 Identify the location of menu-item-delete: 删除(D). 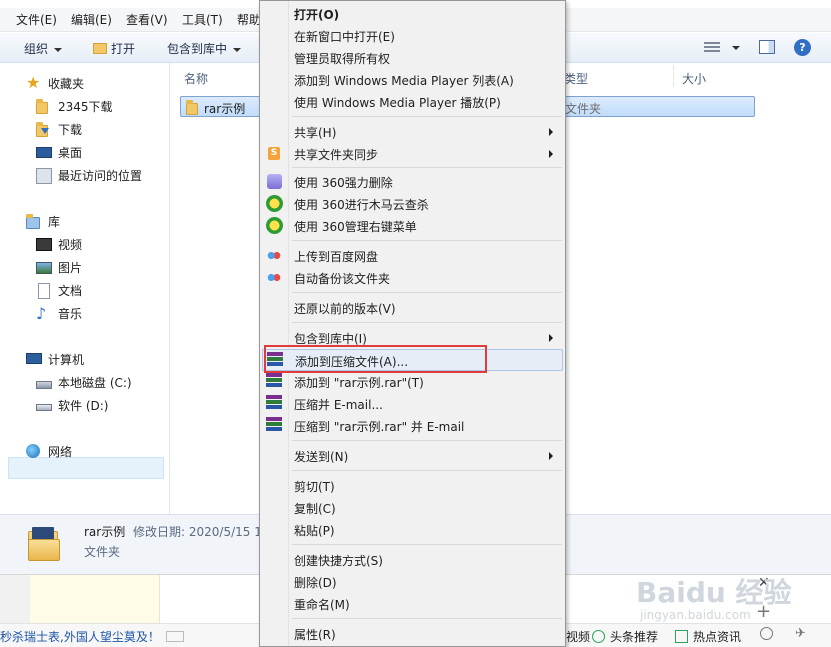
(412, 582).